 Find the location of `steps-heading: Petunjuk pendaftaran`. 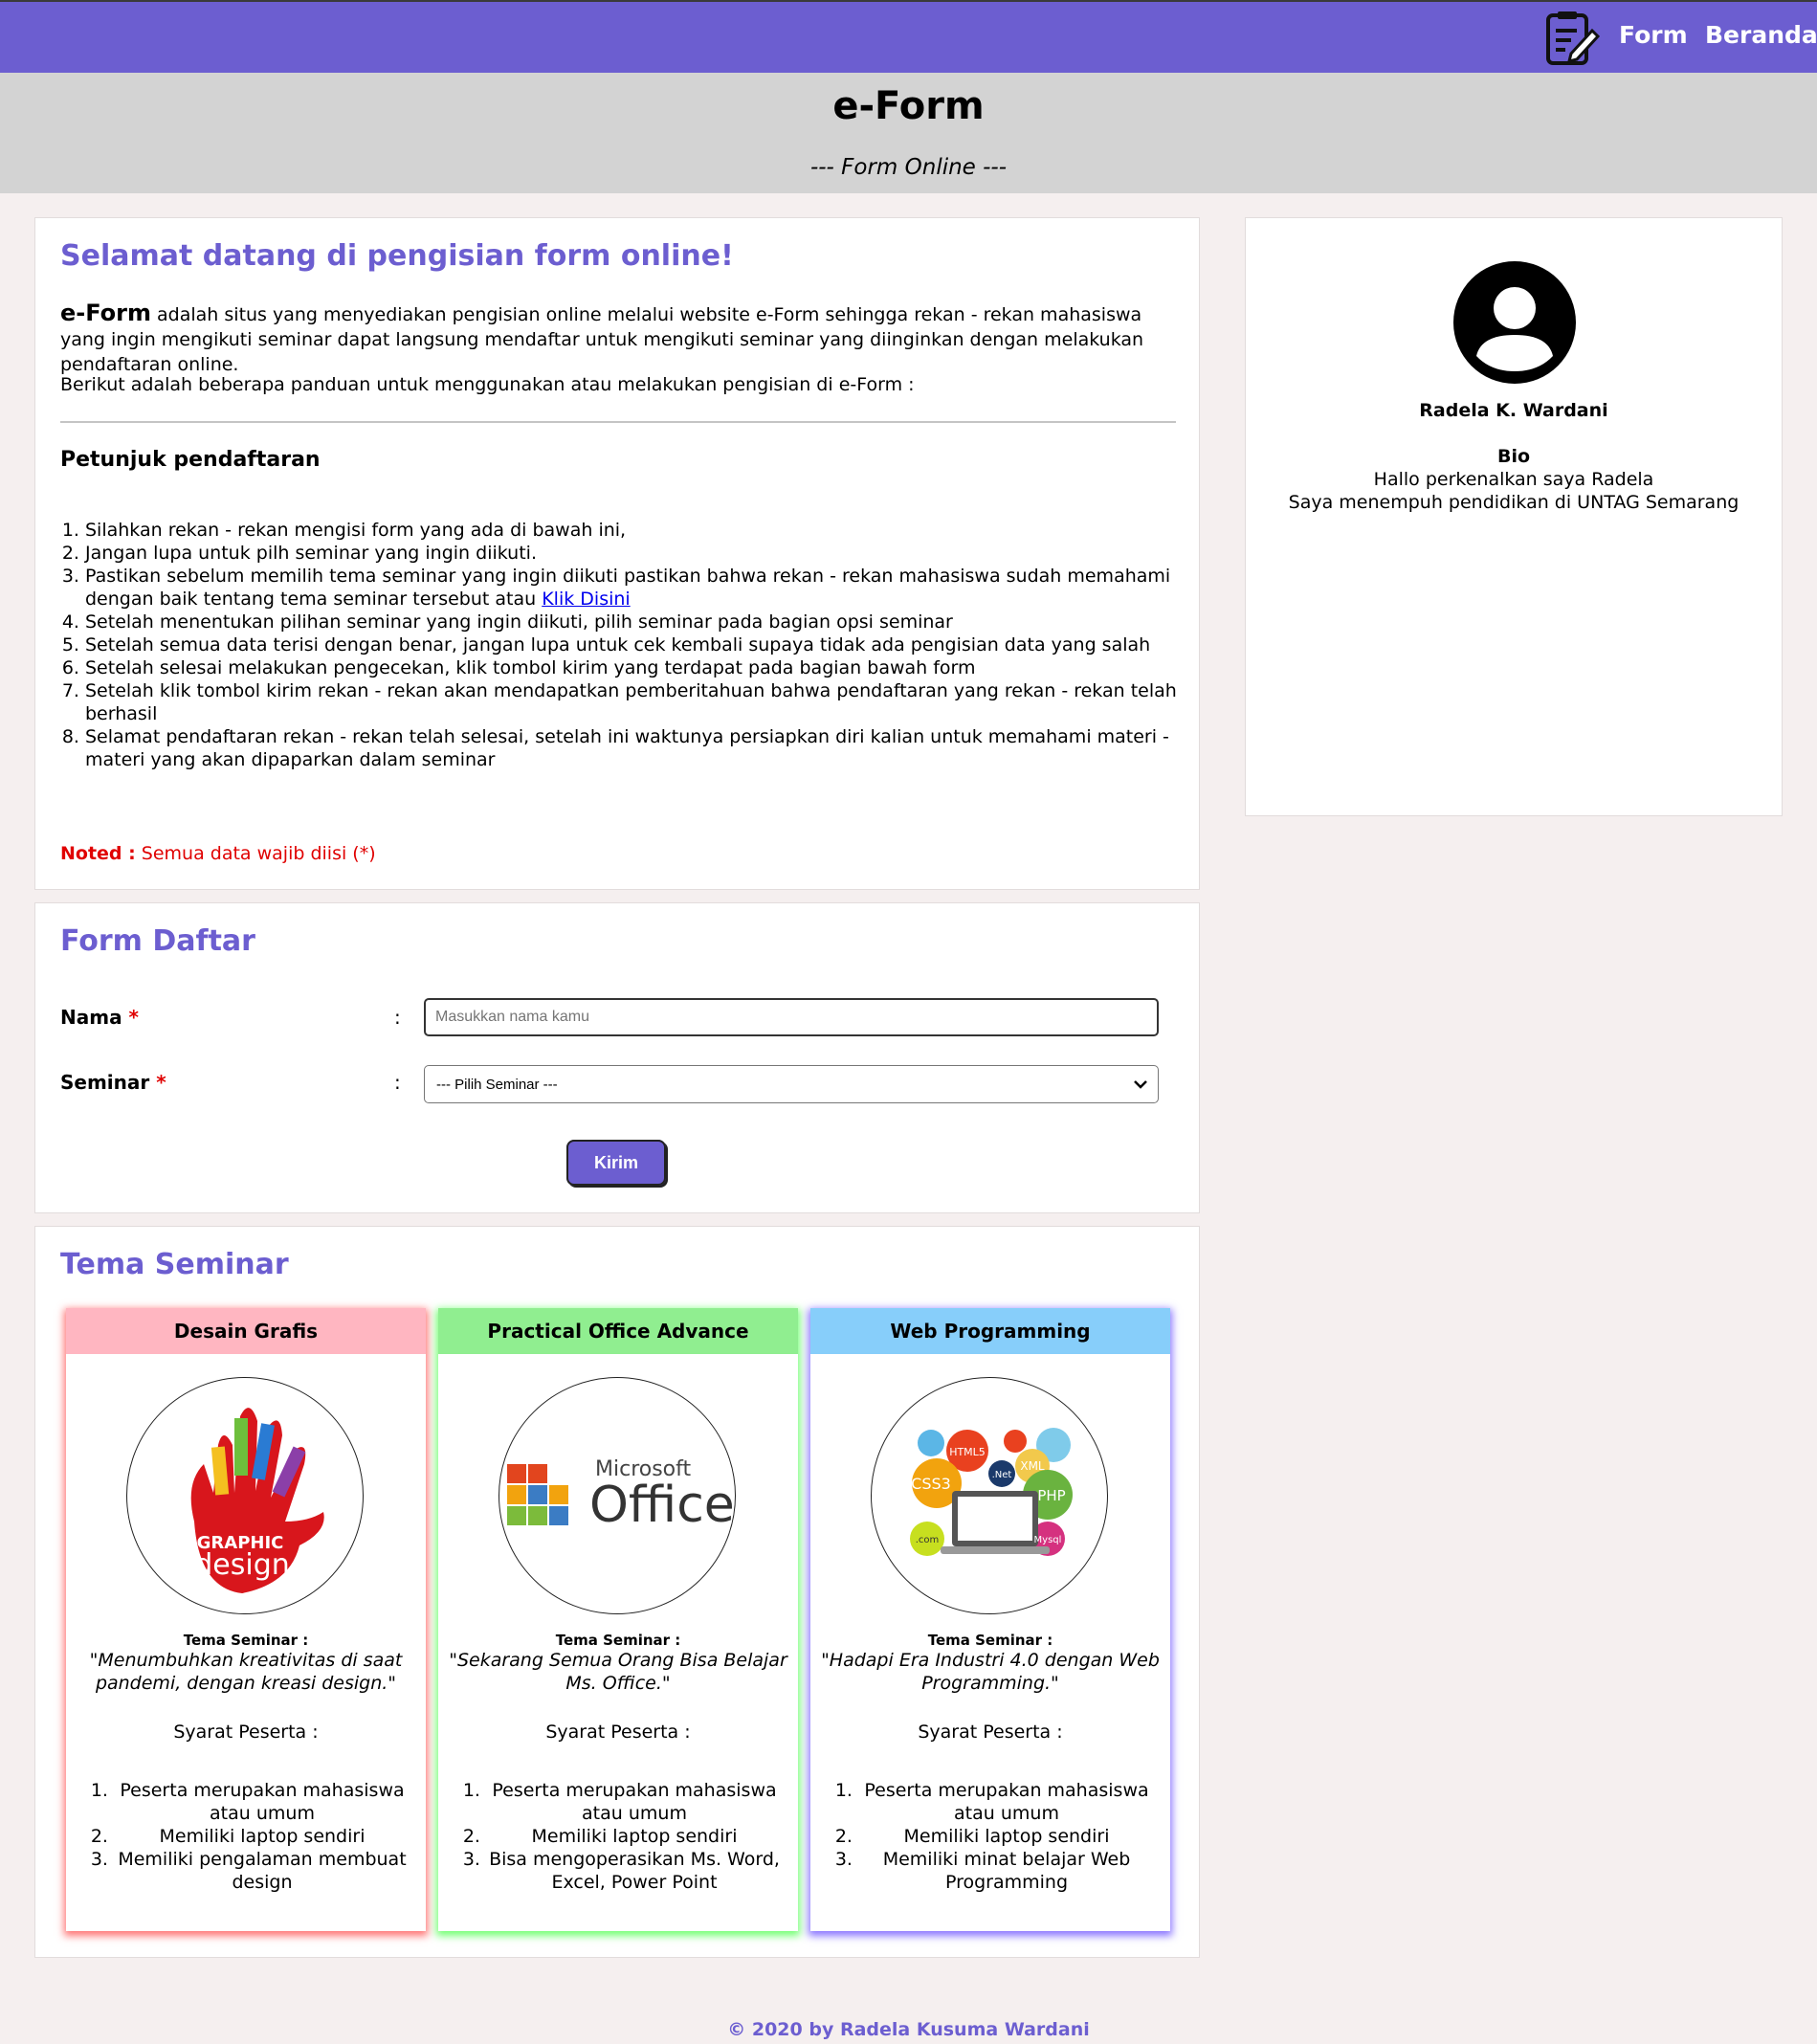

steps-heading: Petunjuk pendaftaran is located at coordinates (190, 460).